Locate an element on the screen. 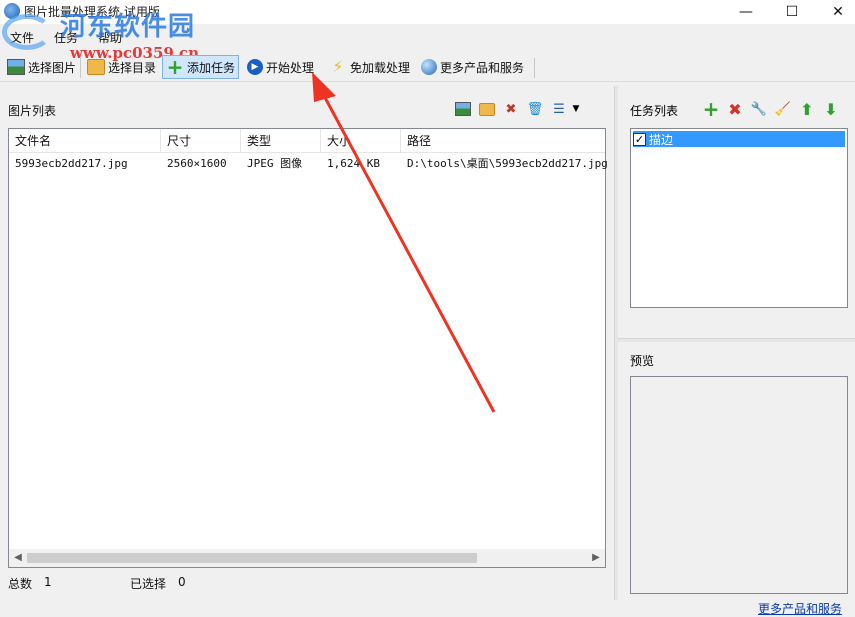  task-list-panel: 任务列表 + ✖ 🔧 🧹 ⬆ ⬇ ✓ 描边 is located at coordinates (736, 212).